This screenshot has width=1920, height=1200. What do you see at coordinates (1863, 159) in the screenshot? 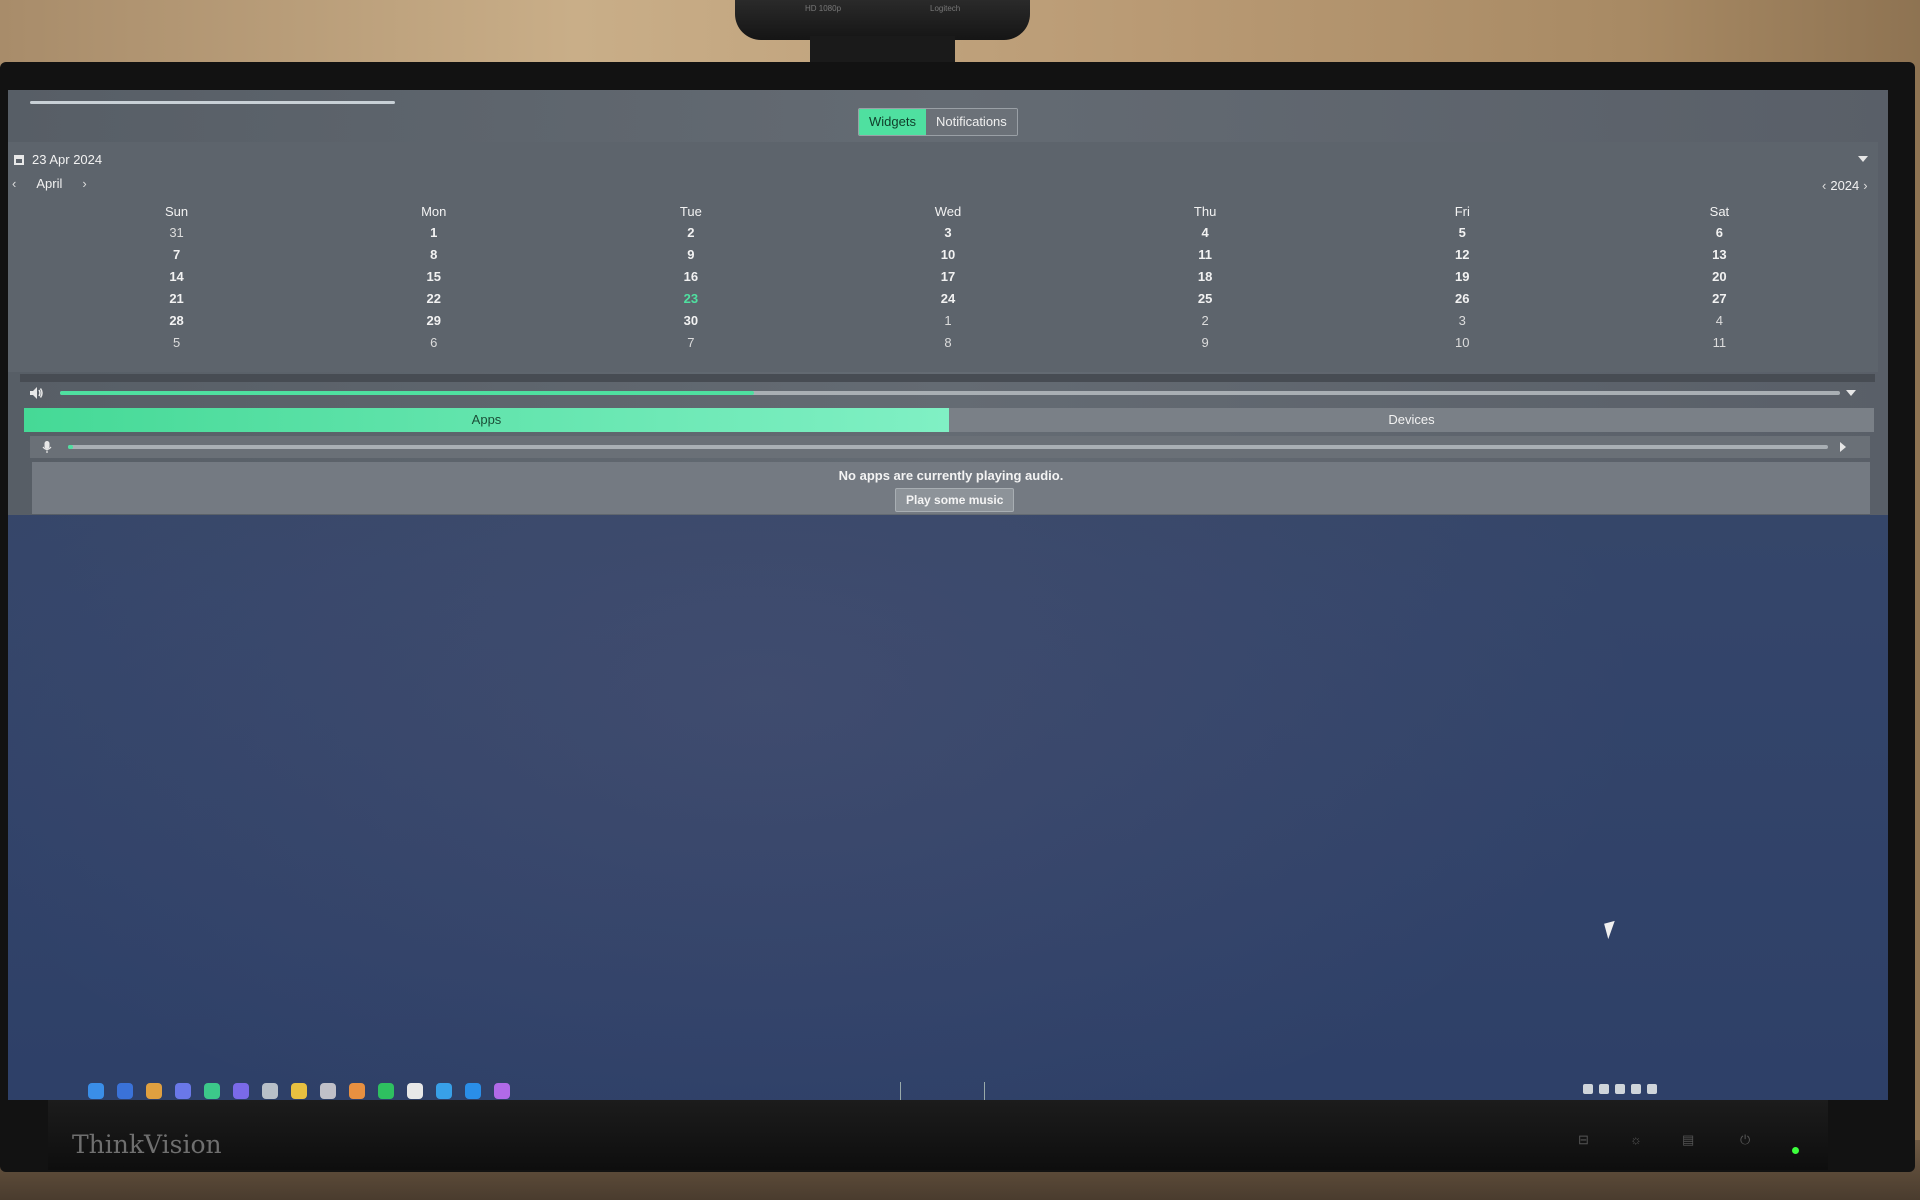
I see `calendar-collapse-icon` at bounding box center [1863, 159].